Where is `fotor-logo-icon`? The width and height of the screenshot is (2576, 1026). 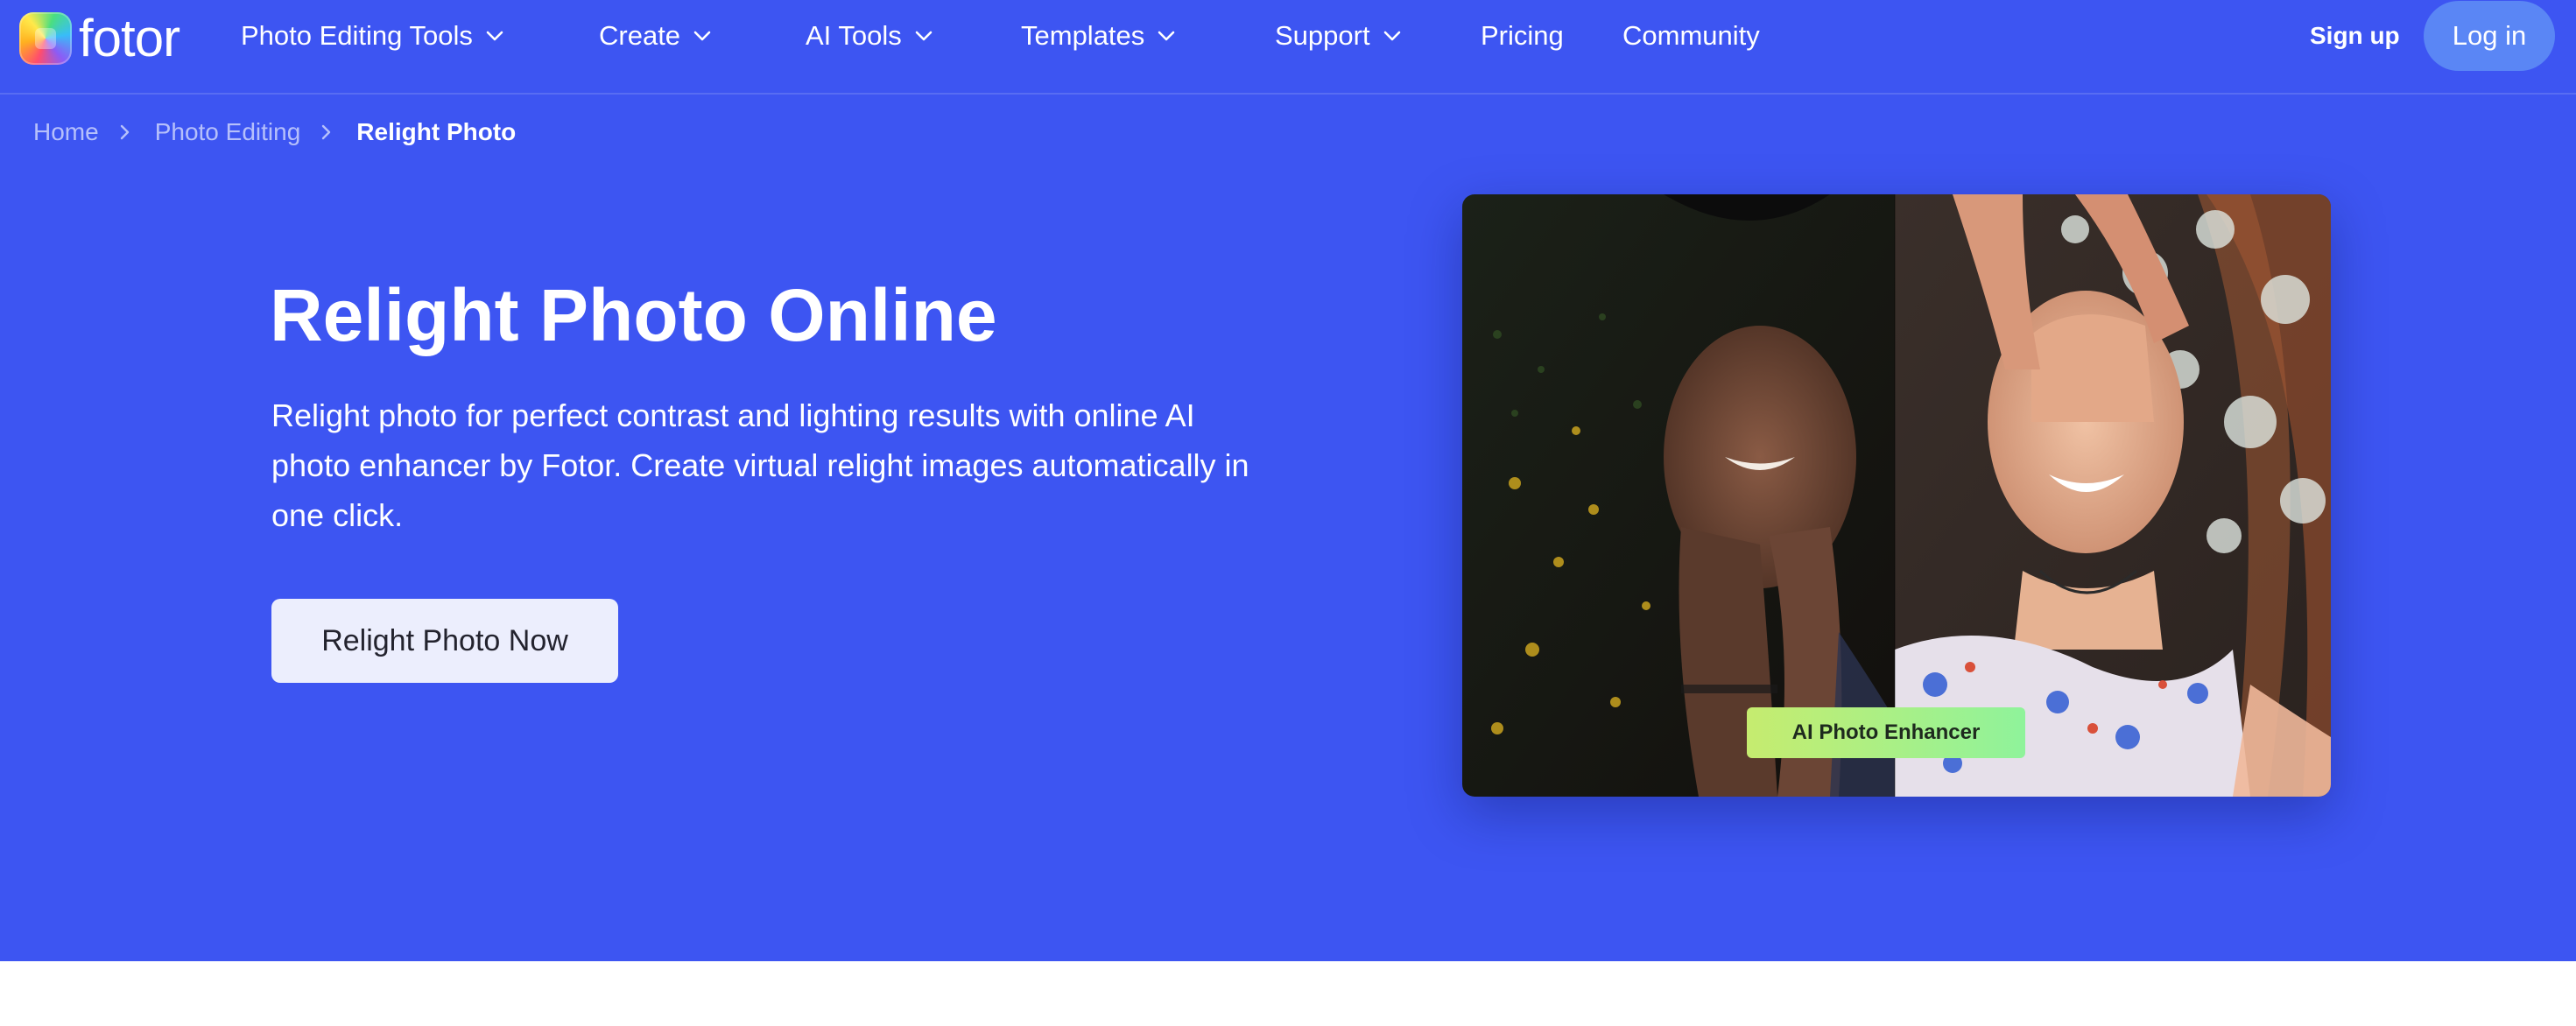 fotor-logo-icon is located at coordinates (45, 38).